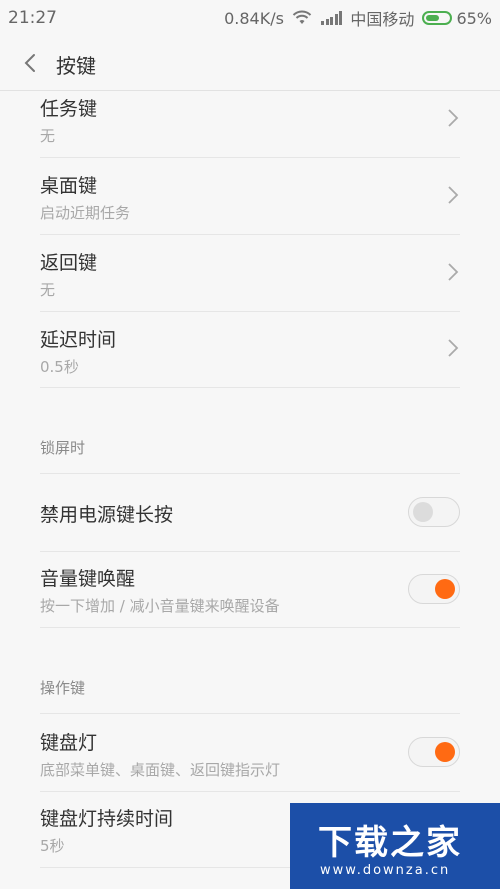 Image resolution: width=500 pixels, height=889 pixels. Describe the element at coordinates (59, 367) in the screenshot. I see `setting-value: 0.5秒` at that location.